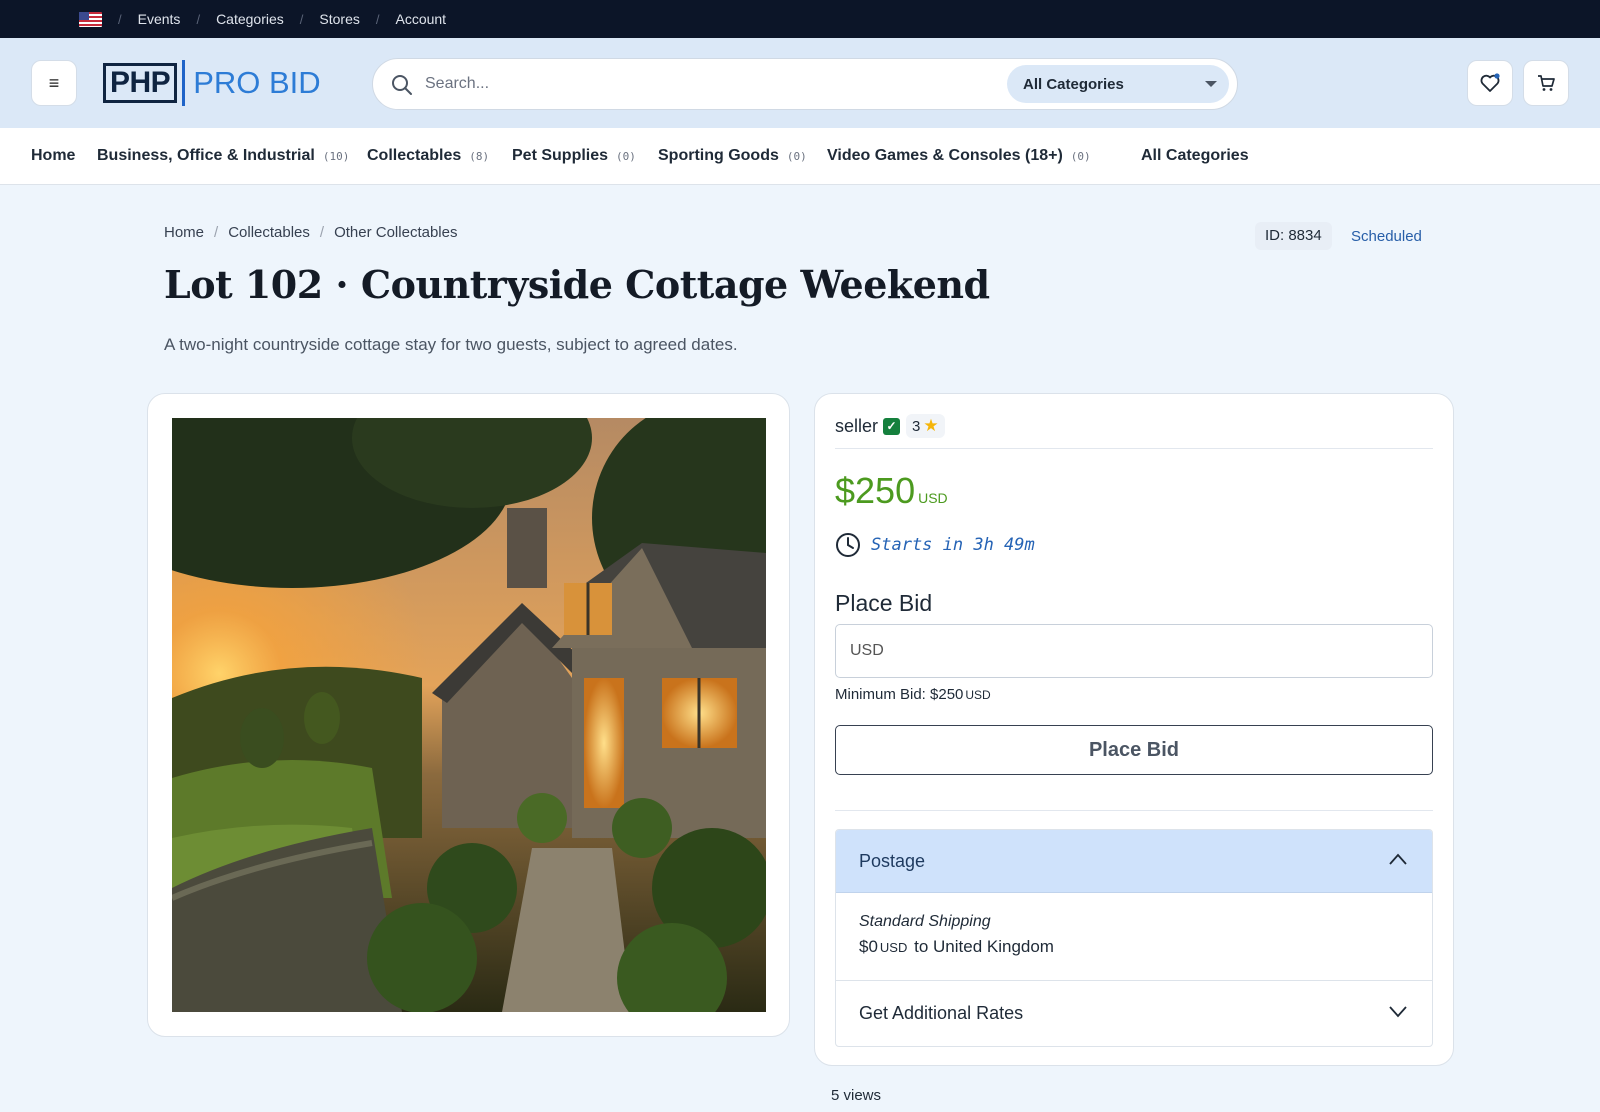 The width and height of the screenshot is (1600, 1112). What do you see at coordinates (718, 155) in the screenshot?
I see `nav-label: Sporting Goods` at bounding box center [718, 155].